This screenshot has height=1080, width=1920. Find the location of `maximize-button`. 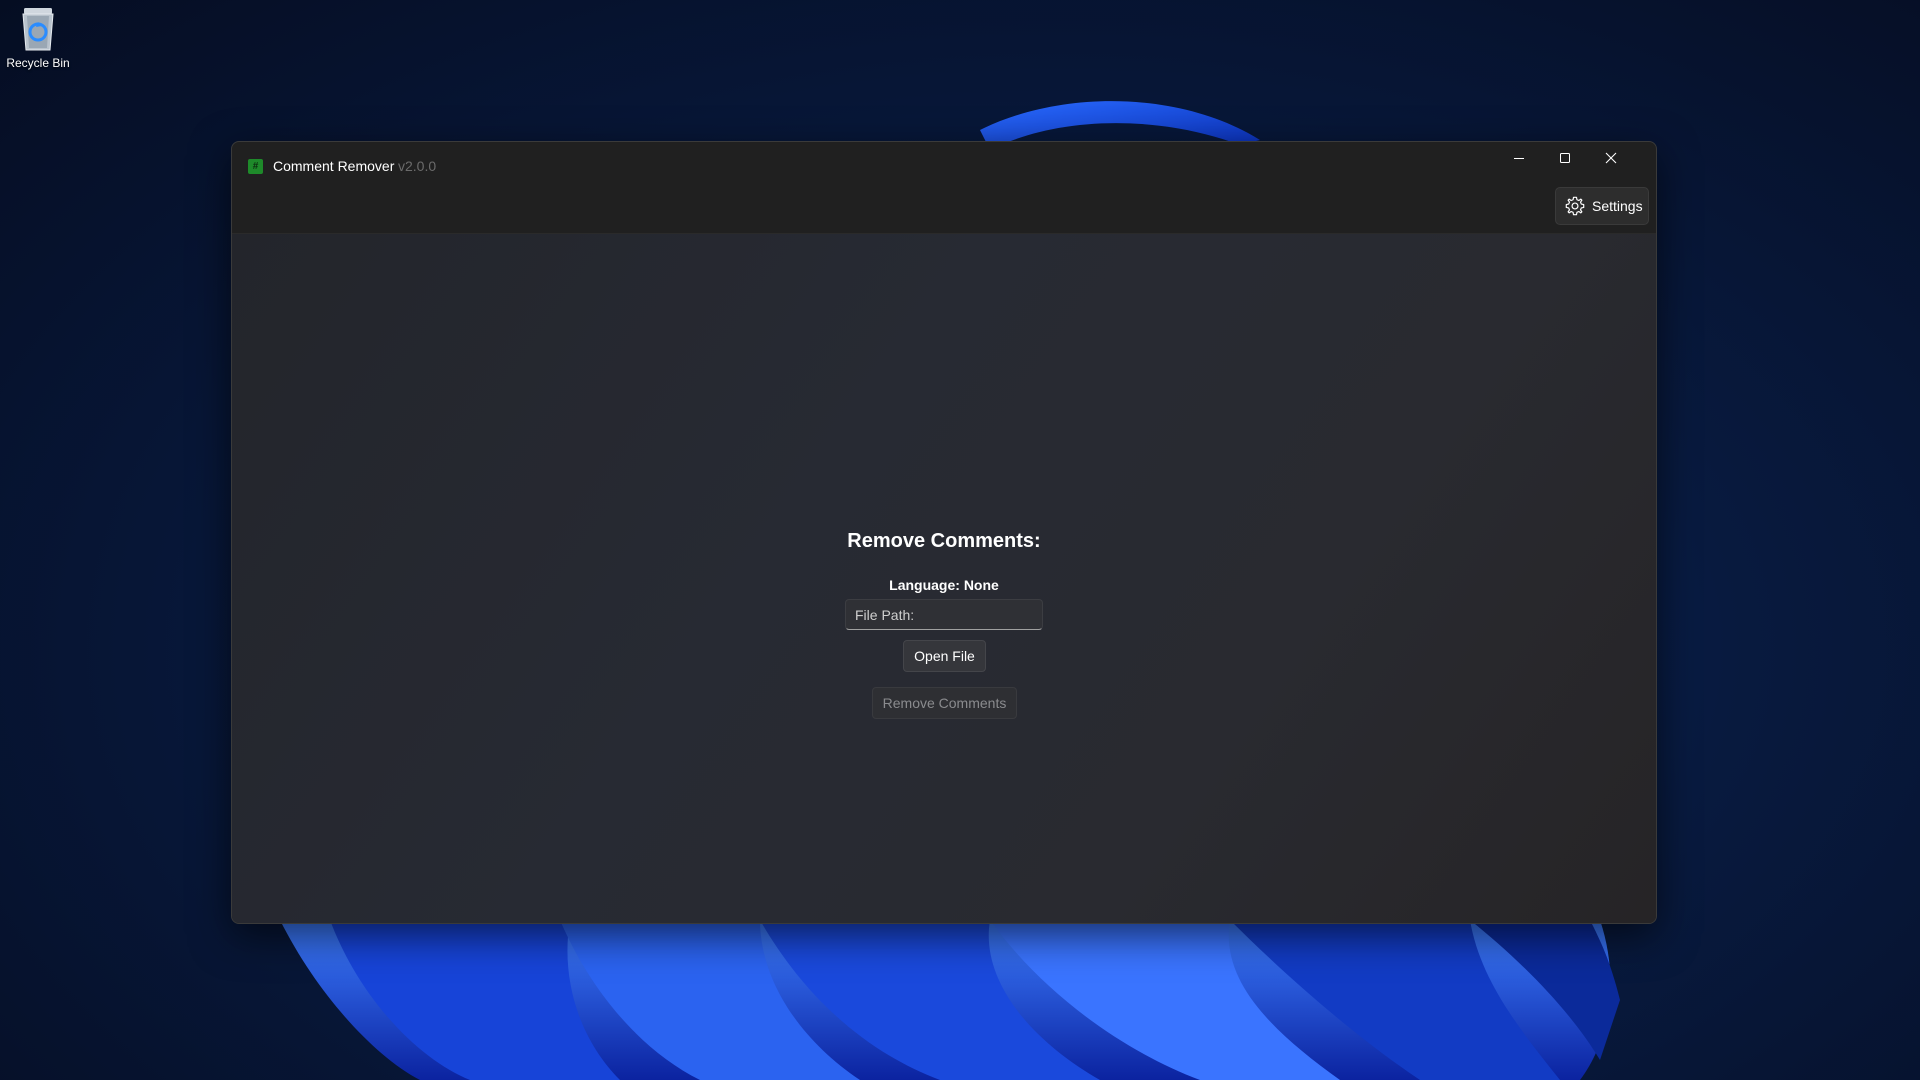

maximize-button is located at coordinates (1565, 158).